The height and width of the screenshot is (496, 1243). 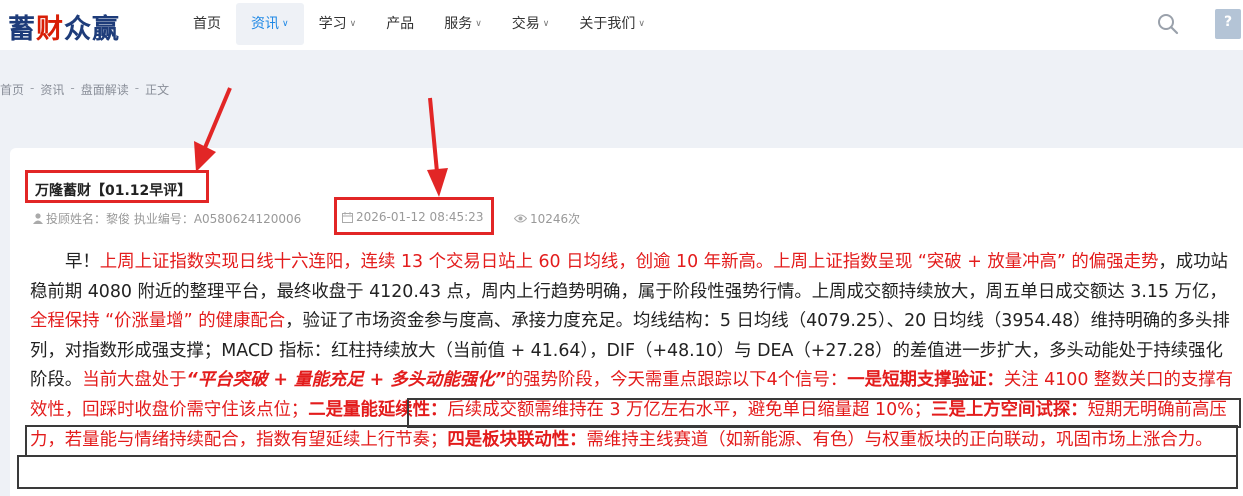 What do you see at coordinates (925, 380) in the screenshot?
I see `signal-1-title: 一是短期支撑验证：` at bounding box center [925, 380].